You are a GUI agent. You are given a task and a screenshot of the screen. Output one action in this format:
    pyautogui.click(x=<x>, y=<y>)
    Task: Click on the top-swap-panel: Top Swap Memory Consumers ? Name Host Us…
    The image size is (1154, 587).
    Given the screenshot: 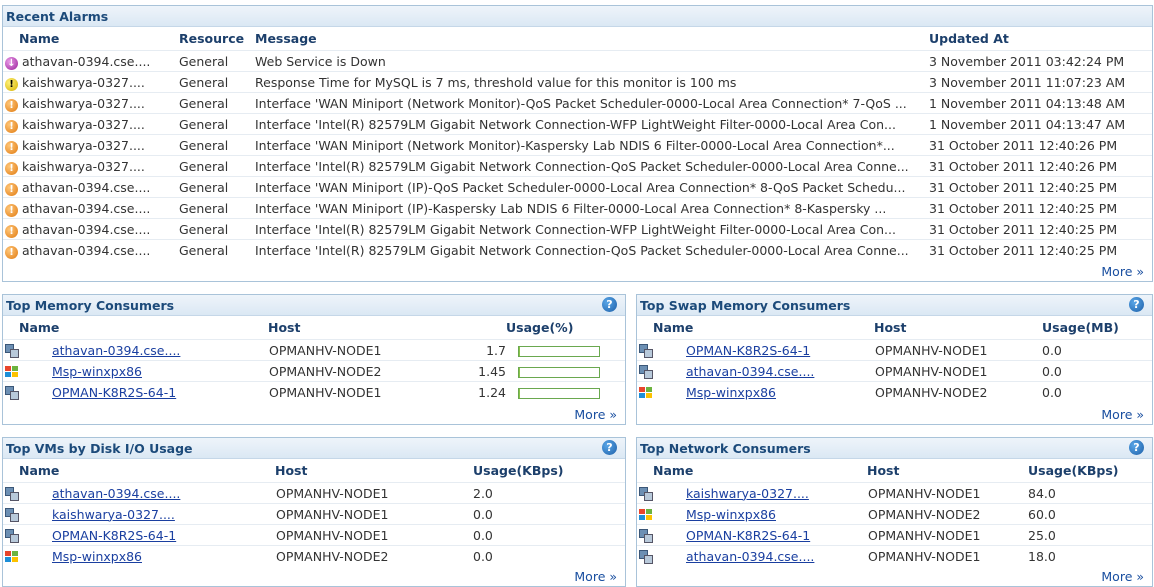 What is the action you would take?
    pyautogui.click(x=894, y=359)
    